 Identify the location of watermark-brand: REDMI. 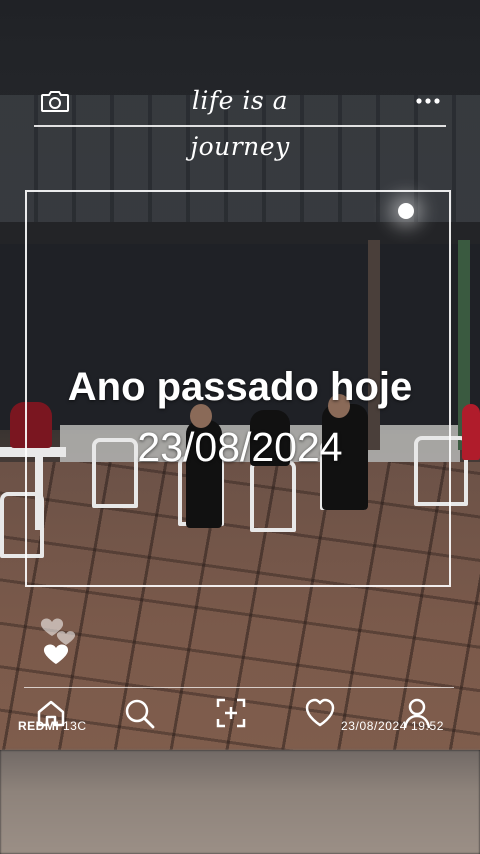
(39, 726).